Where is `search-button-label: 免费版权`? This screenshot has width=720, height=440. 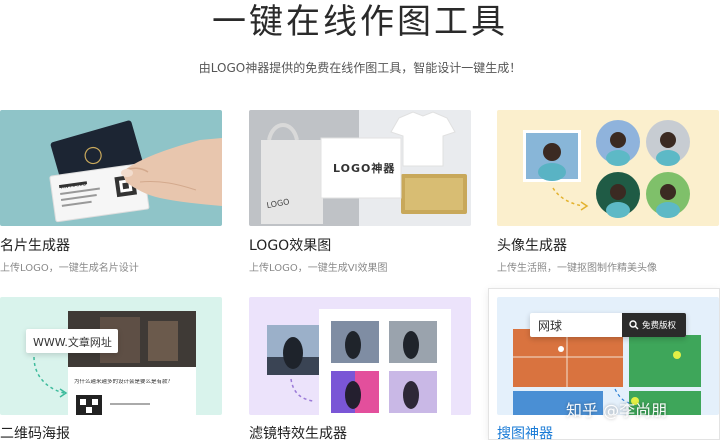
search-button-label: 免费版权 is located at coordinates (659, 326).